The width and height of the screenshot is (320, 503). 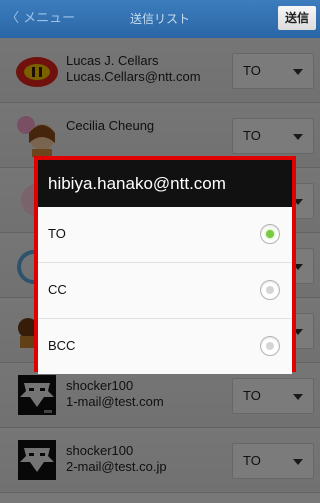 What do you see at coordinates (165, 235) in the screenshot?
I see `option-to: TO` at bounding box center [165, 235].